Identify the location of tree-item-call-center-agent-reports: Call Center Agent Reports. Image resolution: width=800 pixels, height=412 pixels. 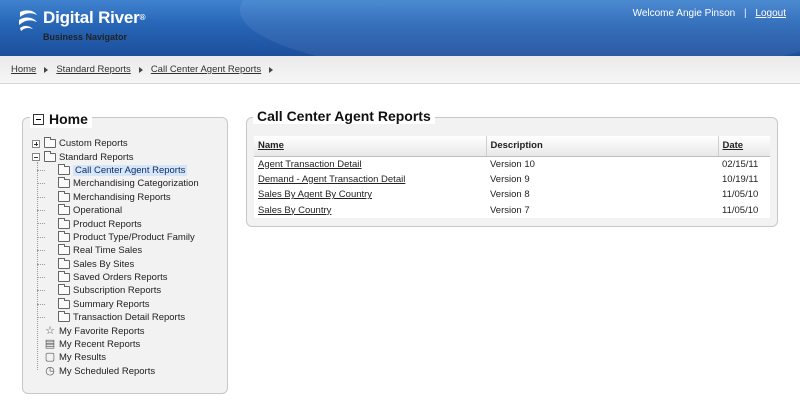
(115, 170).